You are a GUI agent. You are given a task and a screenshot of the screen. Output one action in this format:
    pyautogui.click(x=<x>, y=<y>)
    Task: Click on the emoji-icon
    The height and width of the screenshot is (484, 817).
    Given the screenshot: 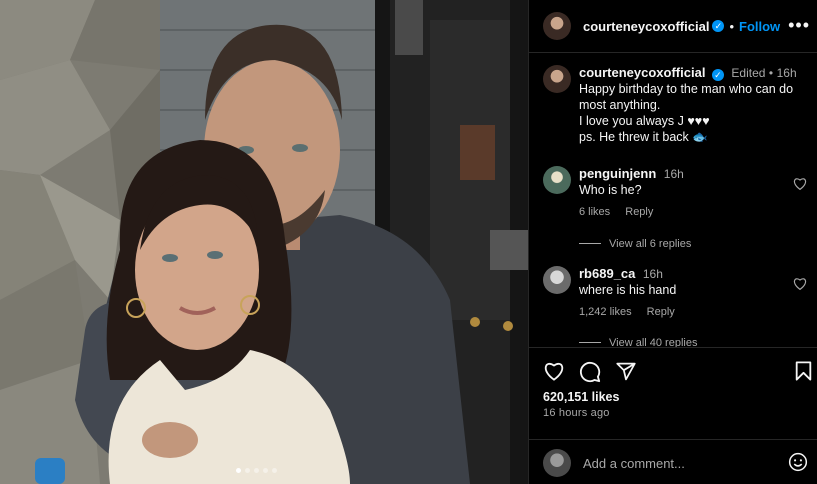 What is the action you would take?
    pyautogui.click(x=798, y=462)
    